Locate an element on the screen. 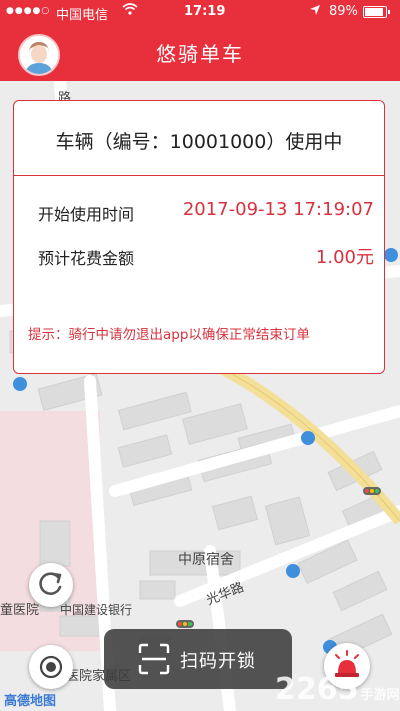  card-divider is located at coordinates (199, 175).